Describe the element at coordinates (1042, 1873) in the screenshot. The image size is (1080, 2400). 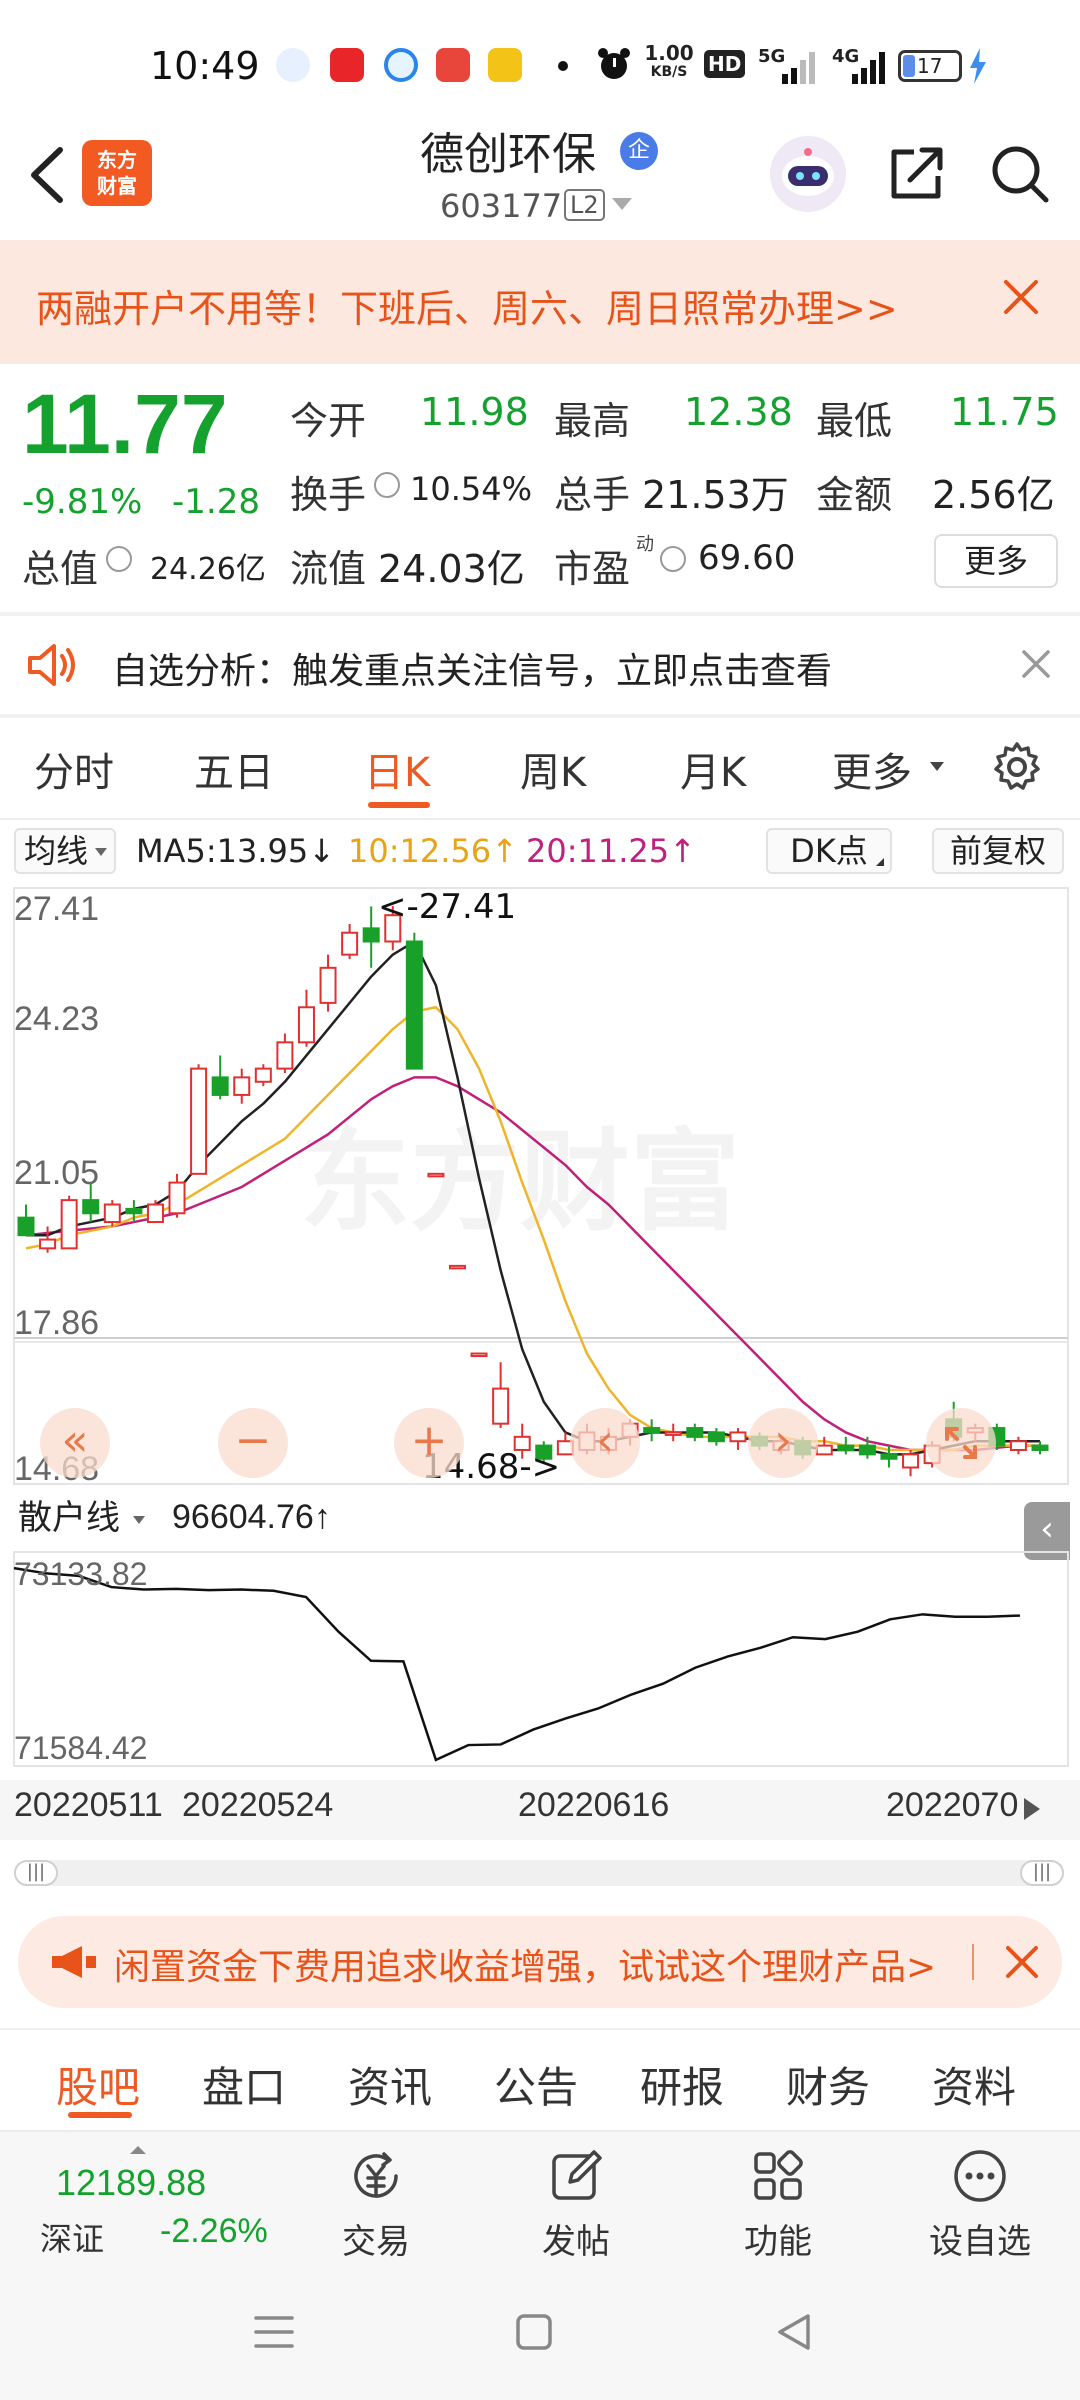
I see `scroller-right-handle: |||` at that location.